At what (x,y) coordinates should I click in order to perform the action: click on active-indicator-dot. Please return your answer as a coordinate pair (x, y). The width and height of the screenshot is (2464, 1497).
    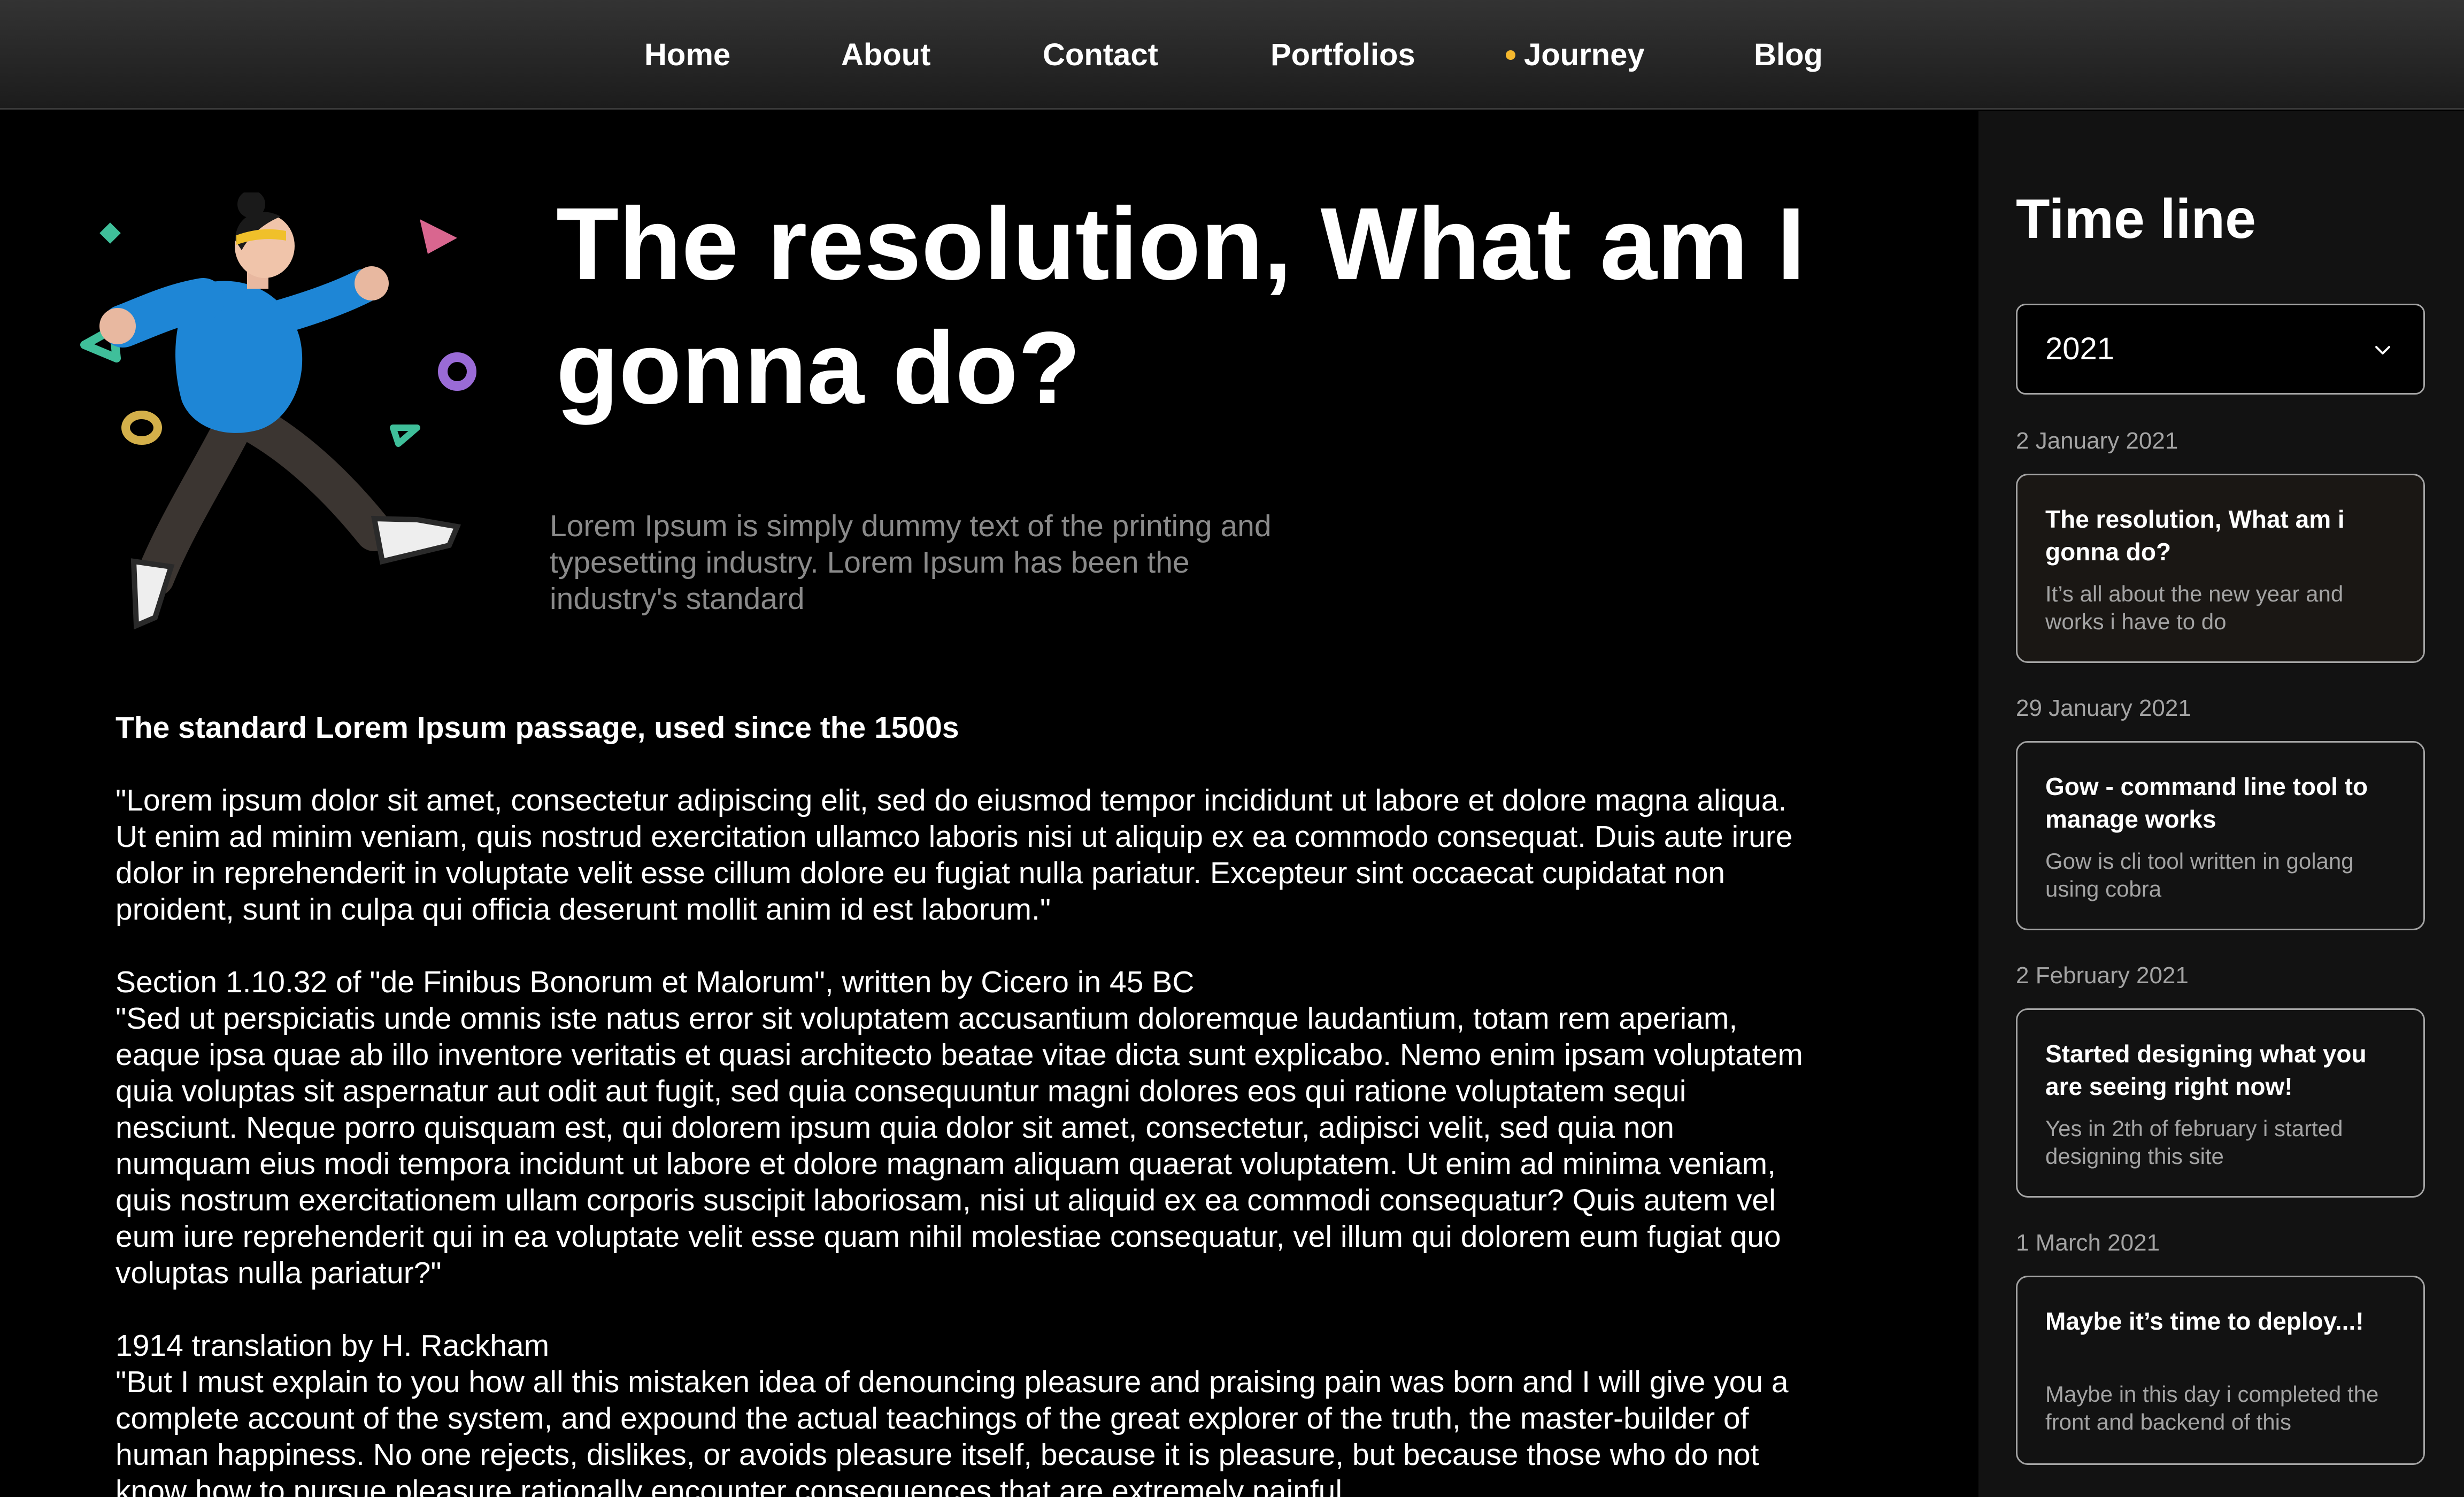
    Looking at the image, I should click on (1510, 55).